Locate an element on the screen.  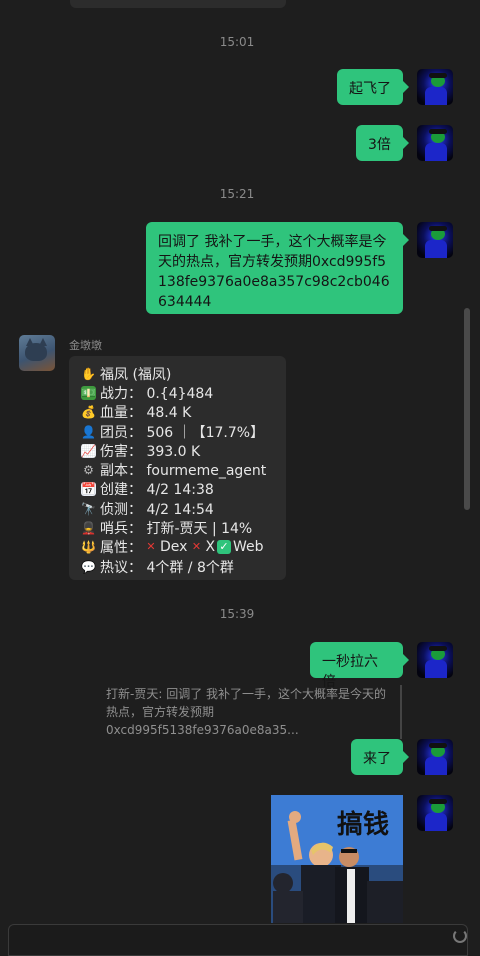
trident-icon: 🔱 is located at coordinates (88, 547).